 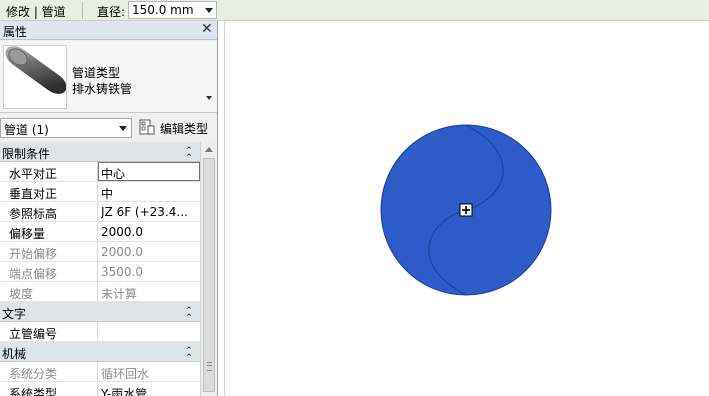 I want to click on vertical-scrollbar, so click(x=208, y=269).